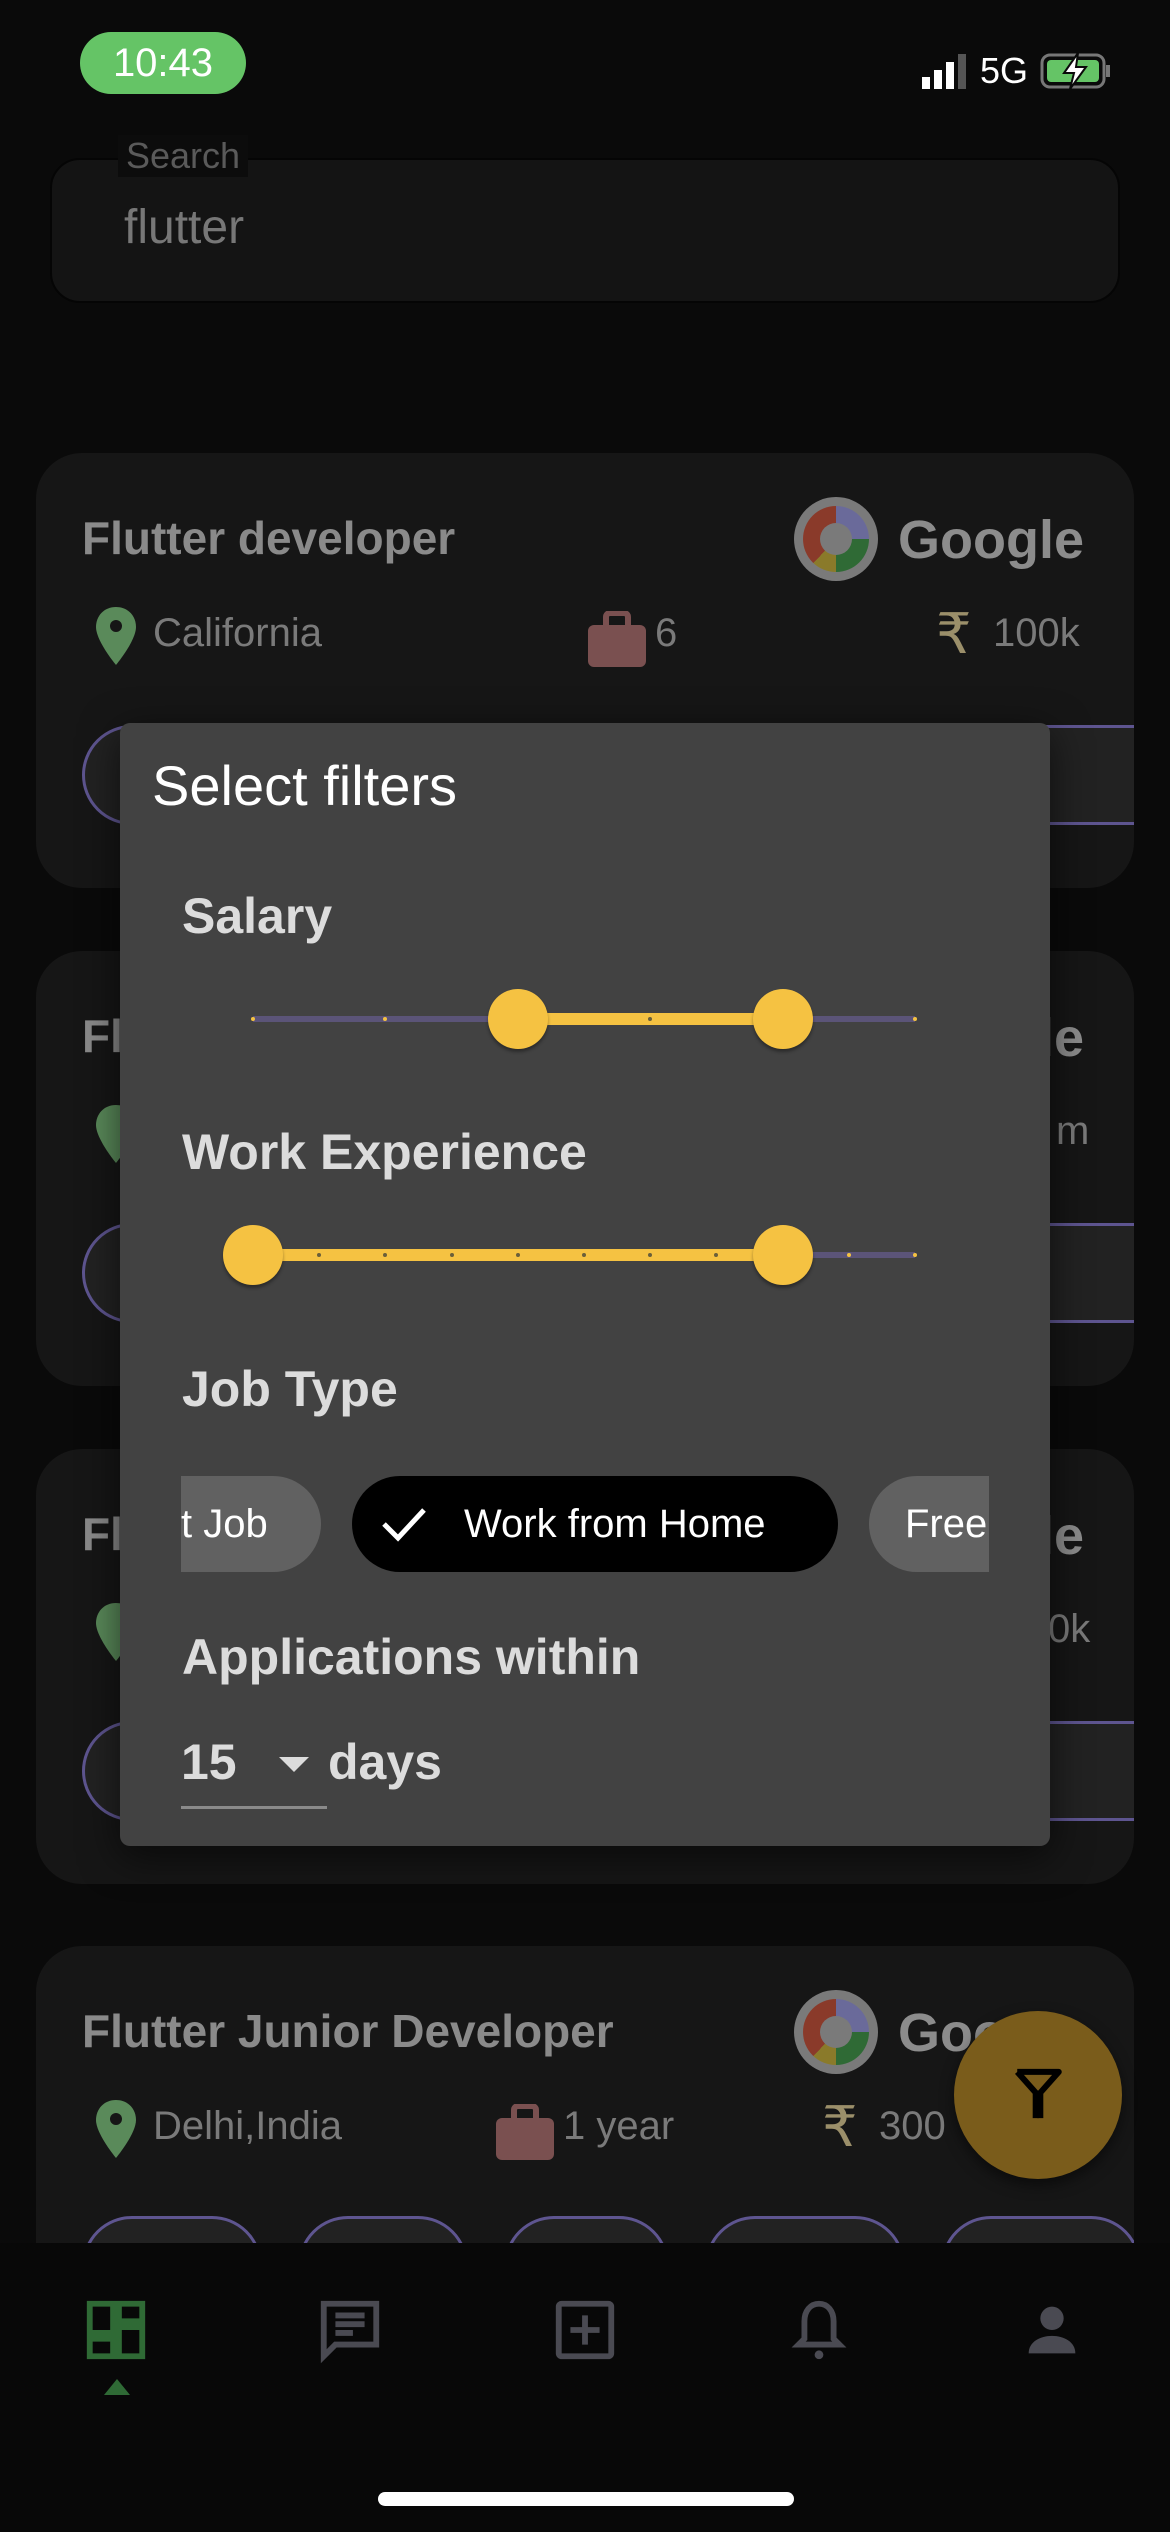 The image size is (1170, 2532). Describe the element at coordinates (254, 1771) in the screenshot. I see `days-dropdown: 15` at that location.